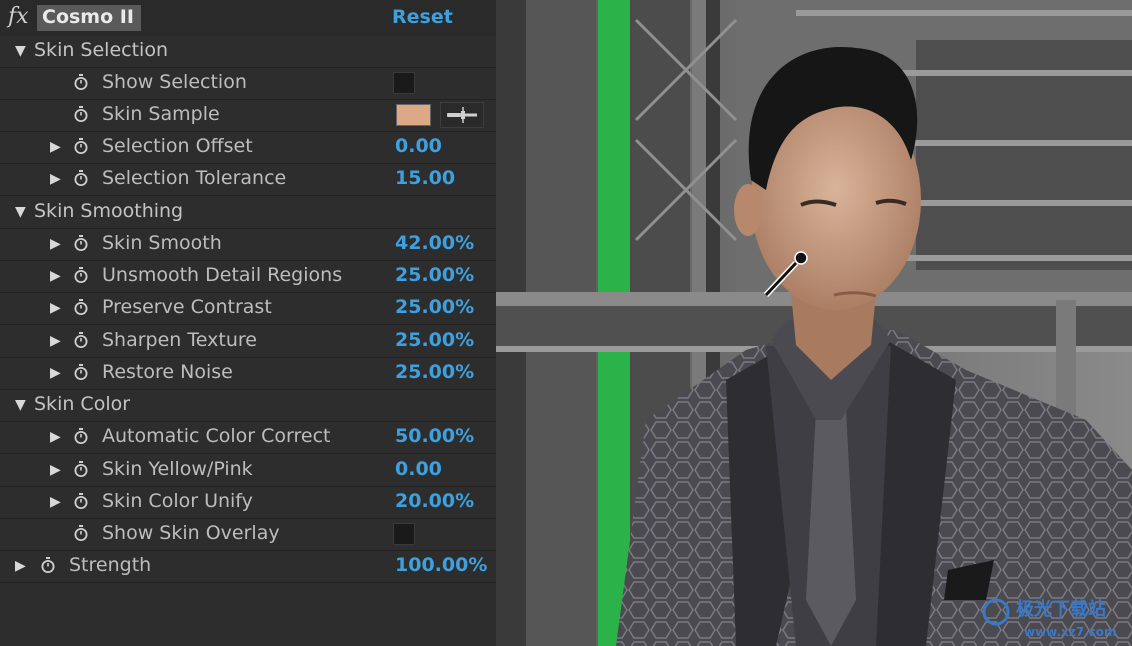 The height and width of the screenshot is (646, 1132). I want to click on show-selection-checkbox, so click(404, 83).